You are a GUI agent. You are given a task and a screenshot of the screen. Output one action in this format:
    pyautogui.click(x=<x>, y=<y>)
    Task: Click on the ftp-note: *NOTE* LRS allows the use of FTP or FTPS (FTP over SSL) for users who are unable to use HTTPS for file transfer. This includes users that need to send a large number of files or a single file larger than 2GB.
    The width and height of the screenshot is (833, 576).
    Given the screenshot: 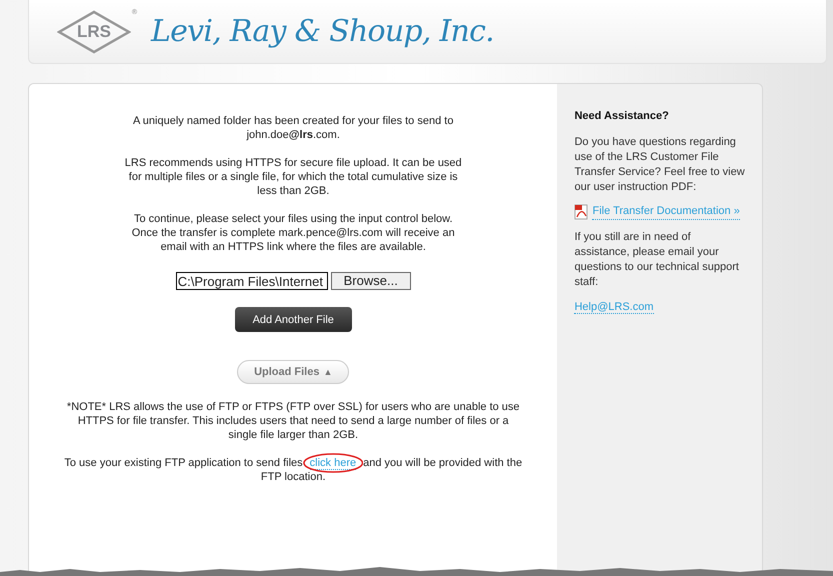 What is the action you would take?
    pyautogui.click(x=293, y=421)
    